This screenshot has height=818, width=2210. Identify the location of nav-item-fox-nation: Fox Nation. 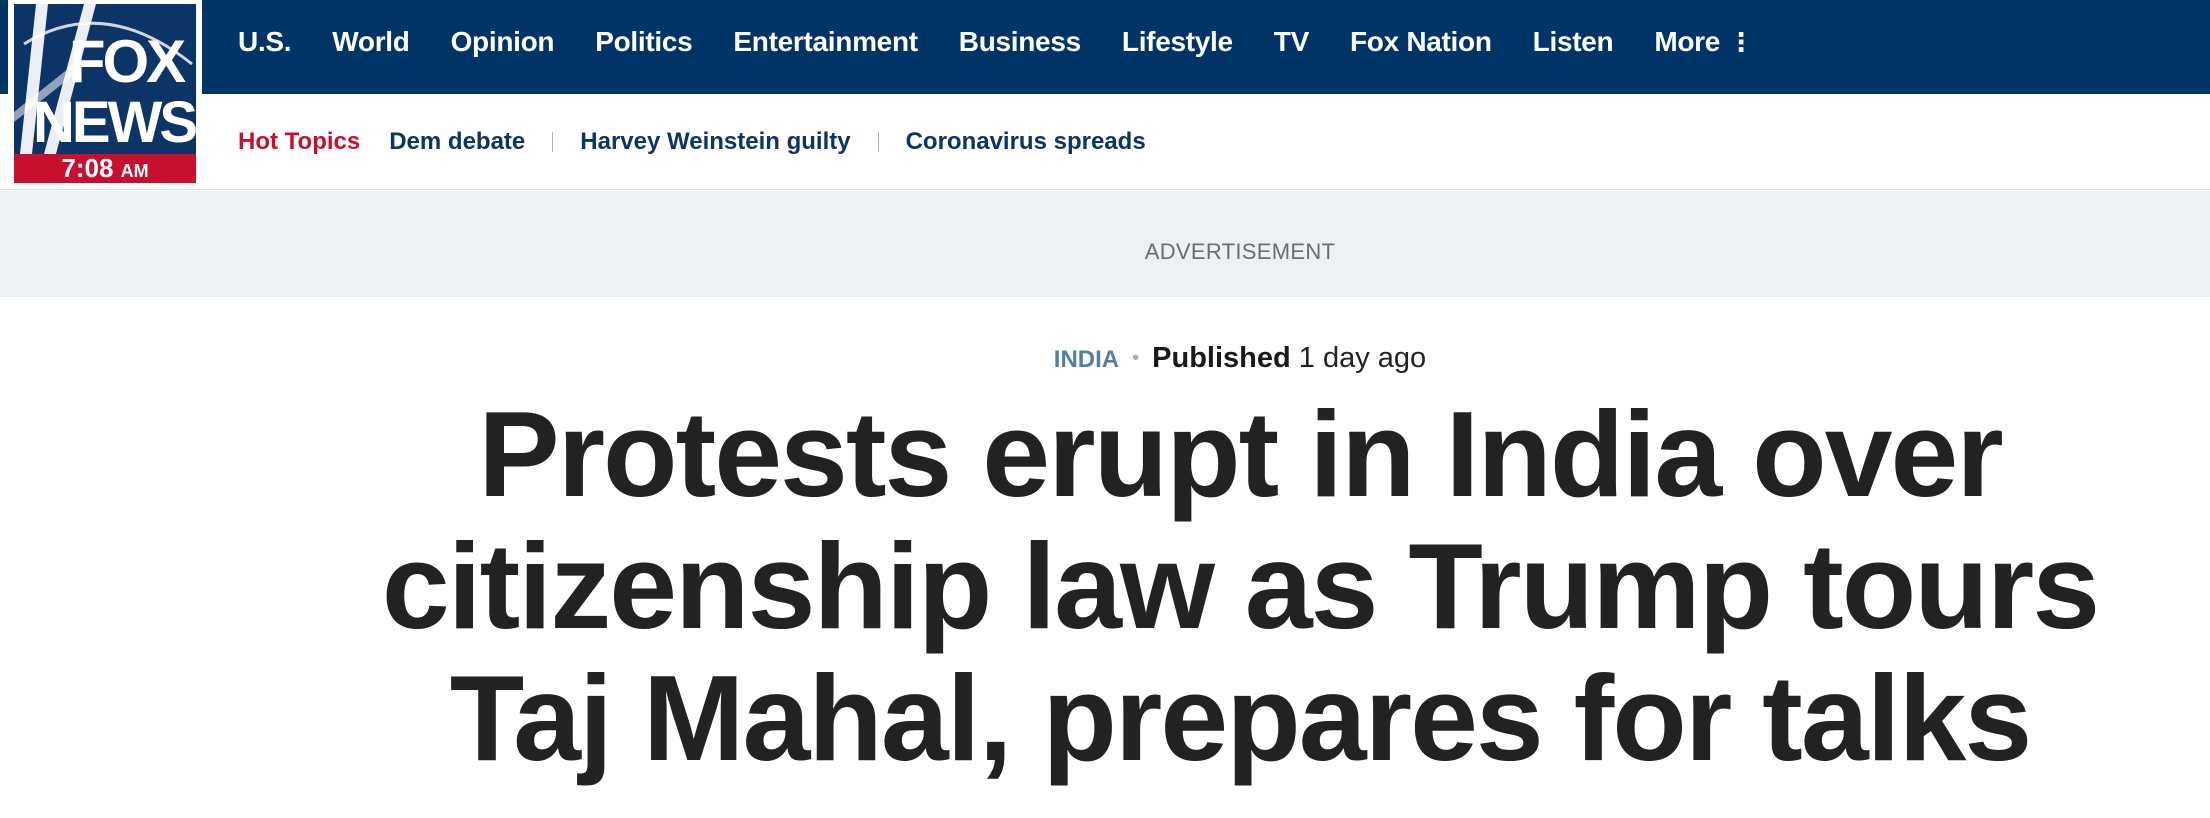
(1421, 42).